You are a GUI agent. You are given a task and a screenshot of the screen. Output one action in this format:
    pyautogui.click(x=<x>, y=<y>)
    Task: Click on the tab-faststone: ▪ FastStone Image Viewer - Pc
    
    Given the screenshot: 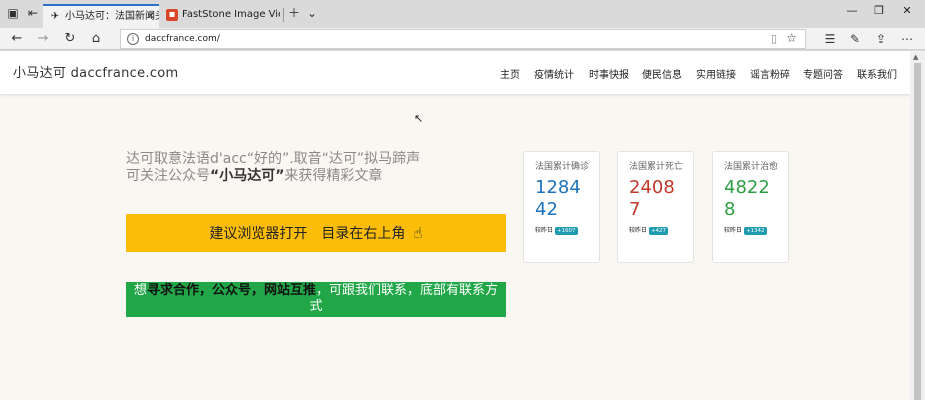 What is the action you would take?
    pyautogui.click(x=220, y=16)
    